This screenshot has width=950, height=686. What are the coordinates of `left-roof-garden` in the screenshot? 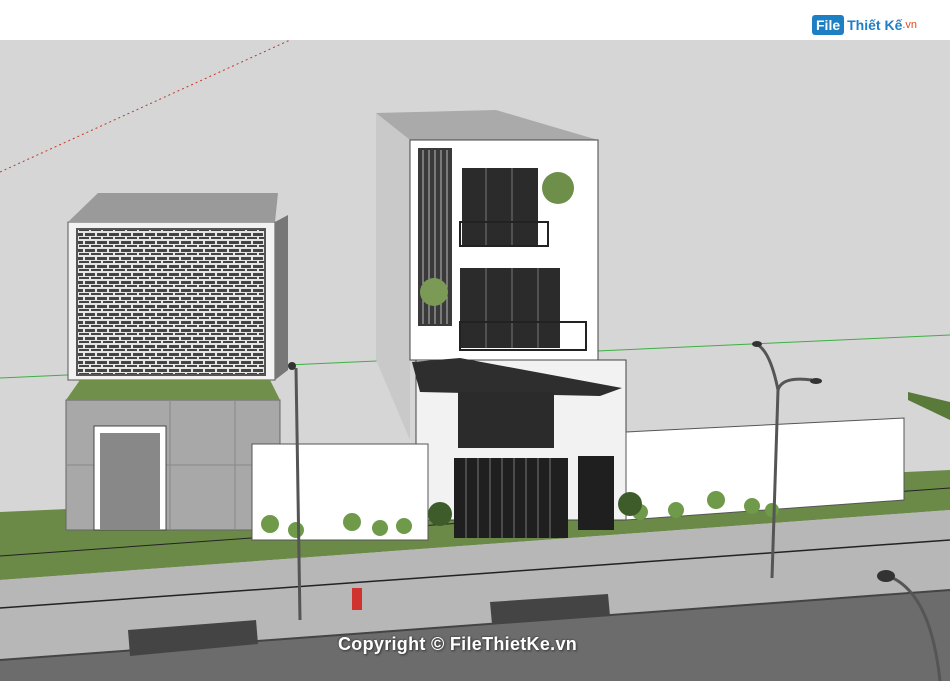 It's located at (173, 390).